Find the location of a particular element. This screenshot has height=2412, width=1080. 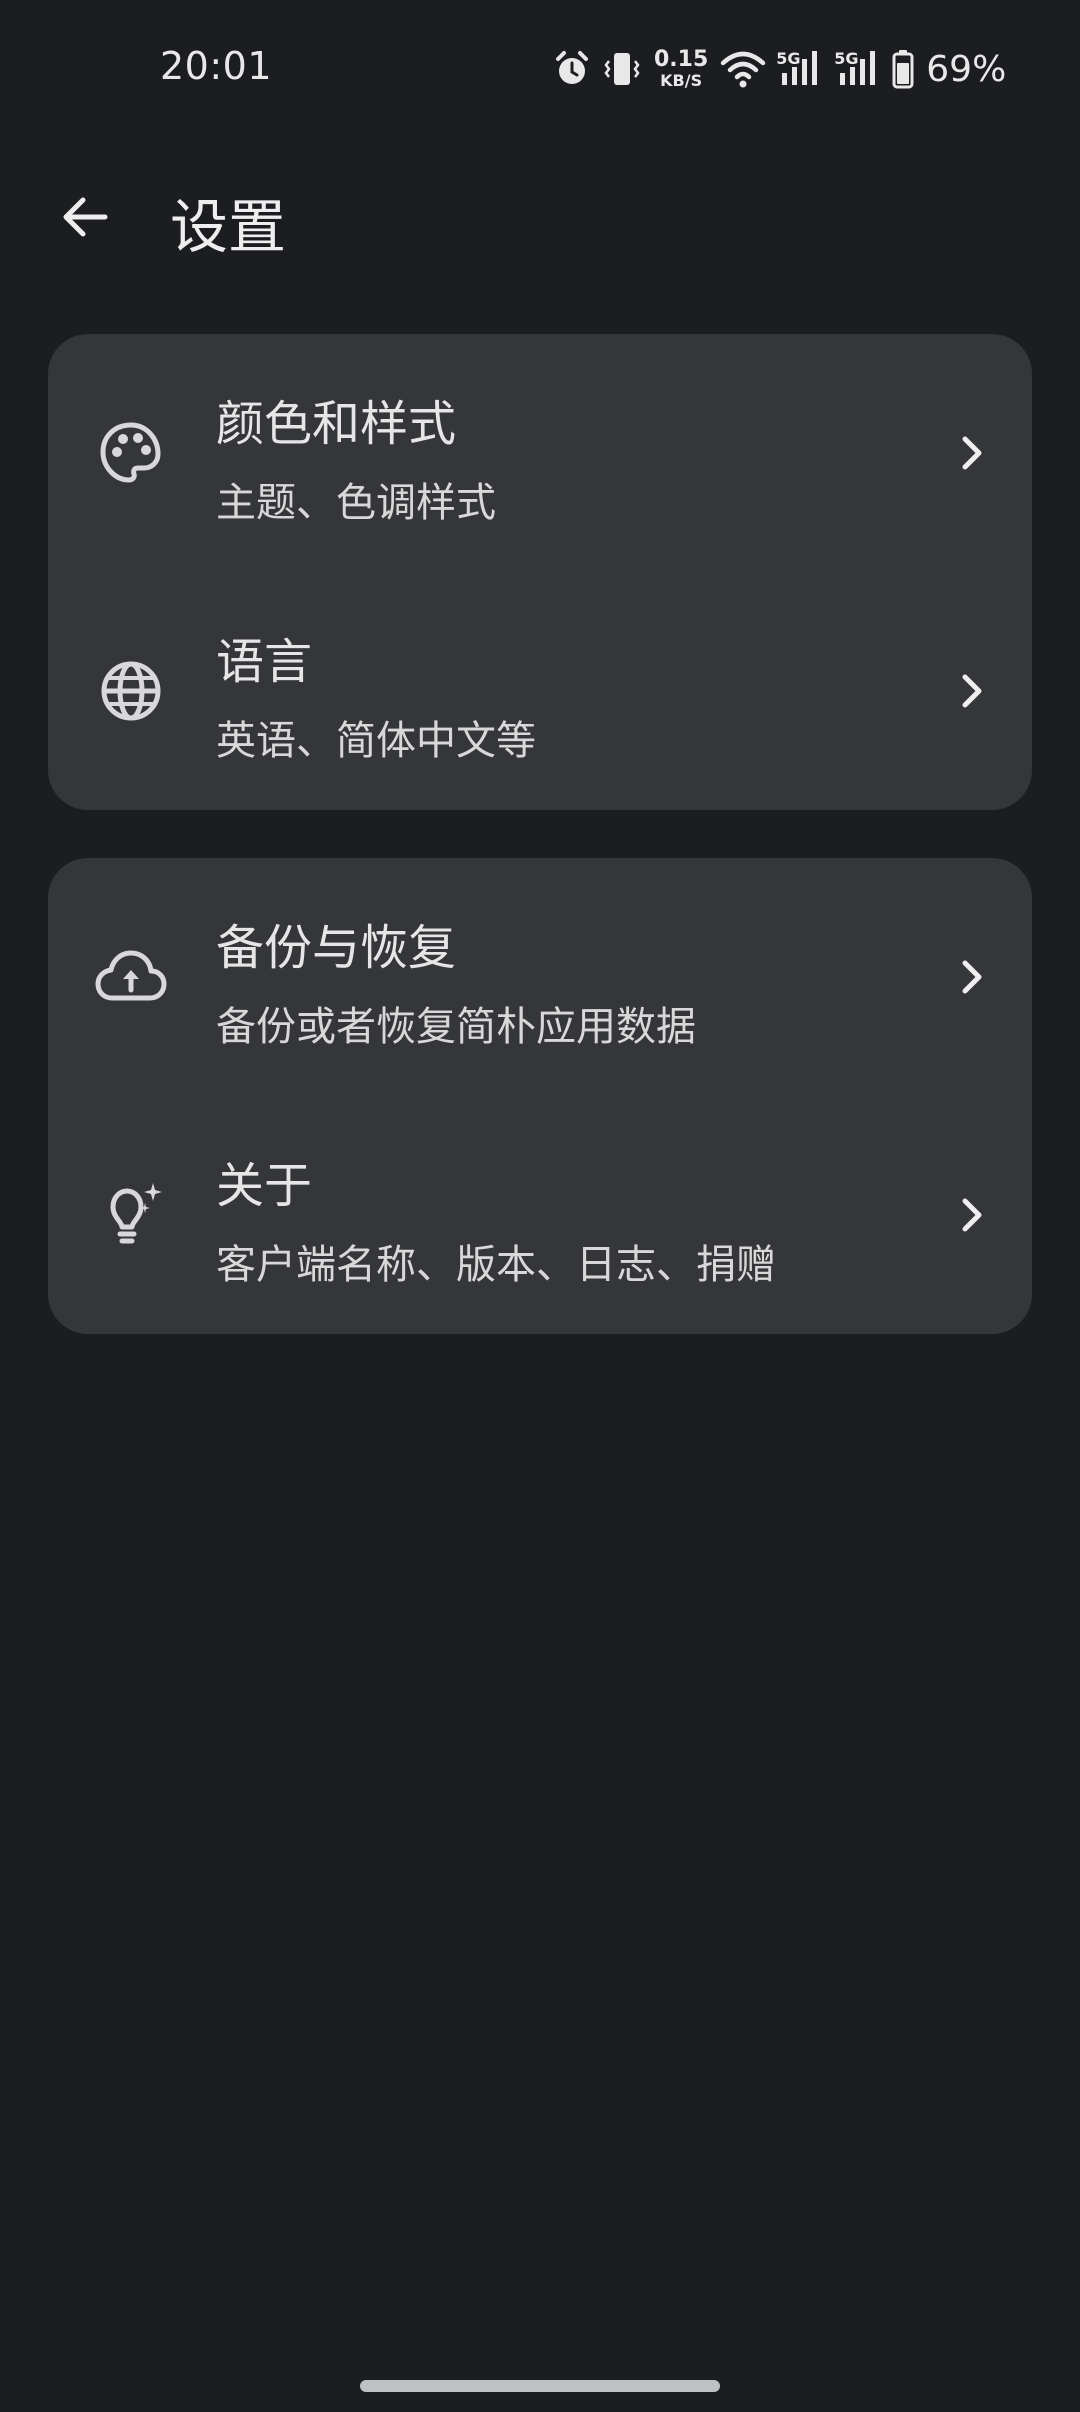

battery-percent: 69% is located at coordinates (966, 69).